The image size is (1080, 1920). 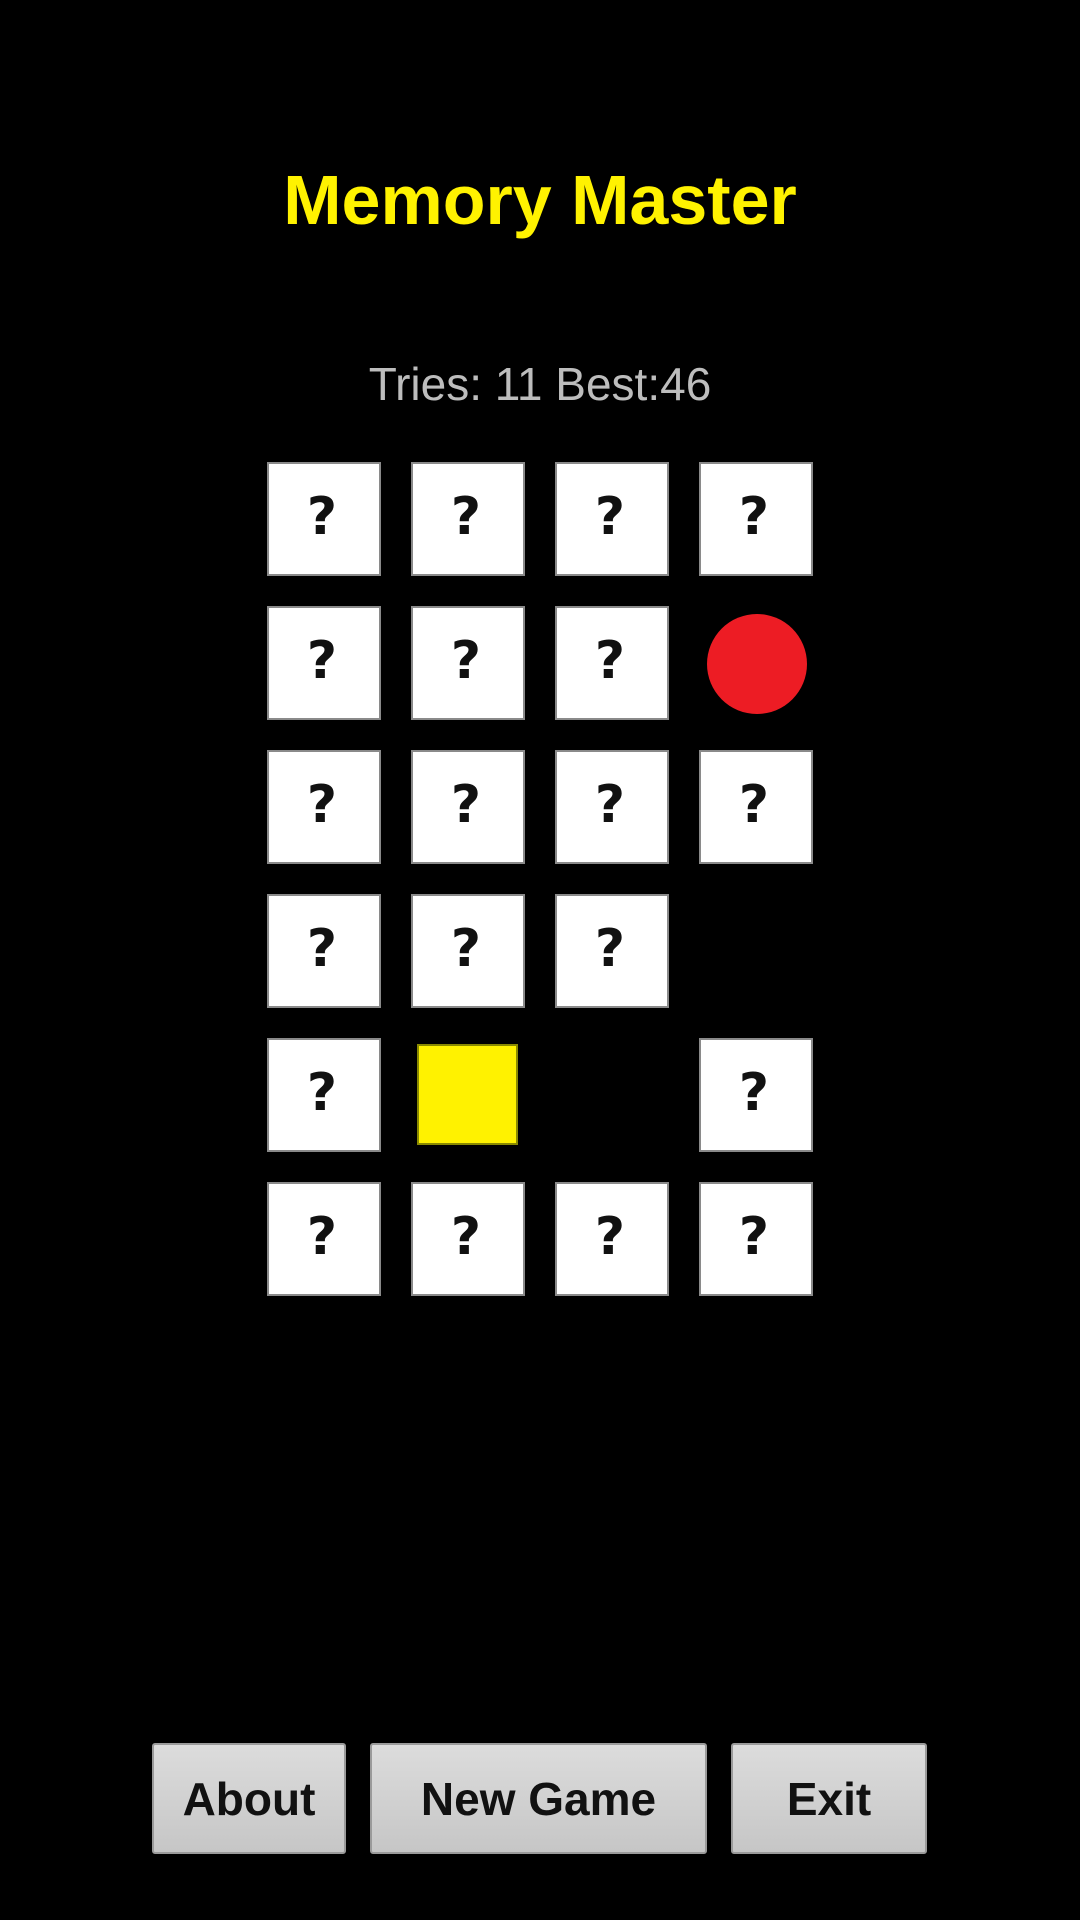 I want to click on card-hidden-r1c3: ?, so click(x=612, y=519).